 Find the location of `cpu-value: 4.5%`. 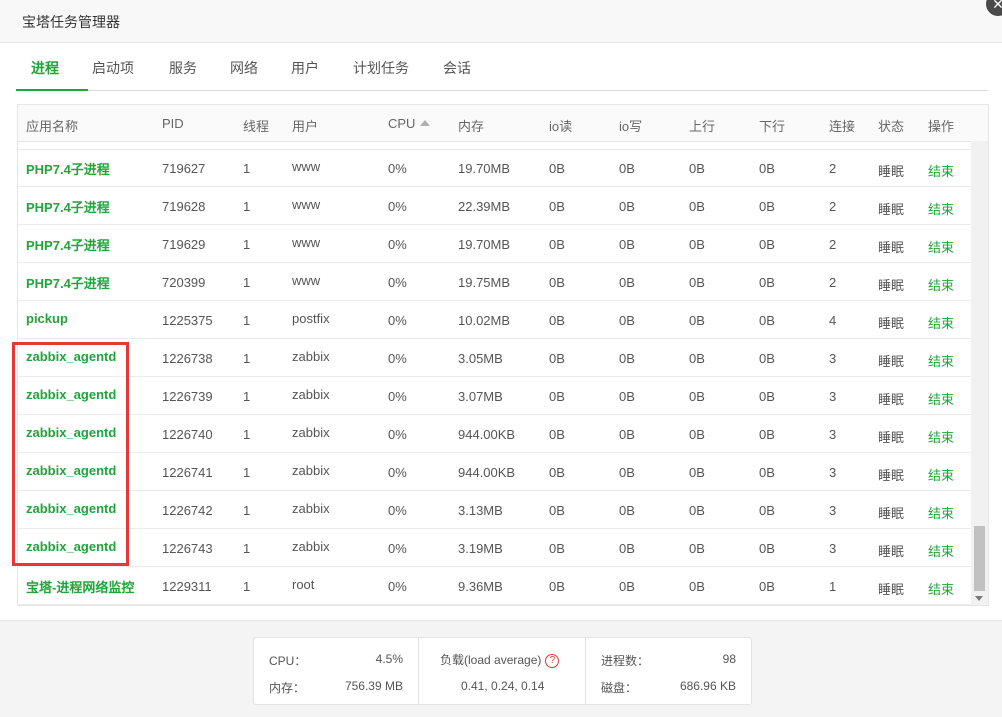

cpu-value: 4.5% is located at coordinates (389, 659).